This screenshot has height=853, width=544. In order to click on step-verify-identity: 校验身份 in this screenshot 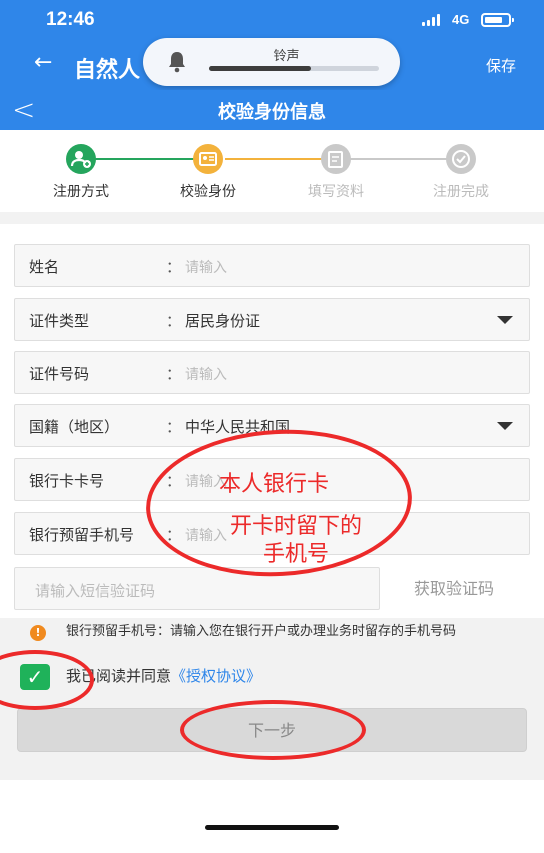, I will do `click(208, 172)`.